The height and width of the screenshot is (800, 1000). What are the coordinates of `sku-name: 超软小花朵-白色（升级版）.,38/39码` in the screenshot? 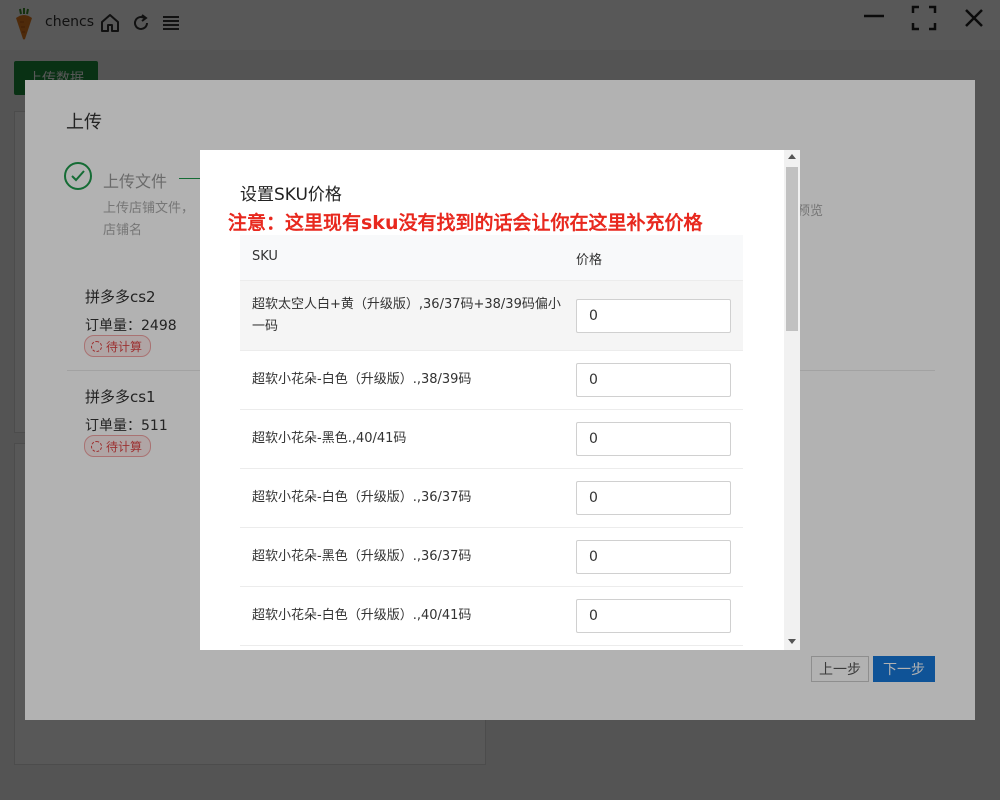 It's located at (362, 379).